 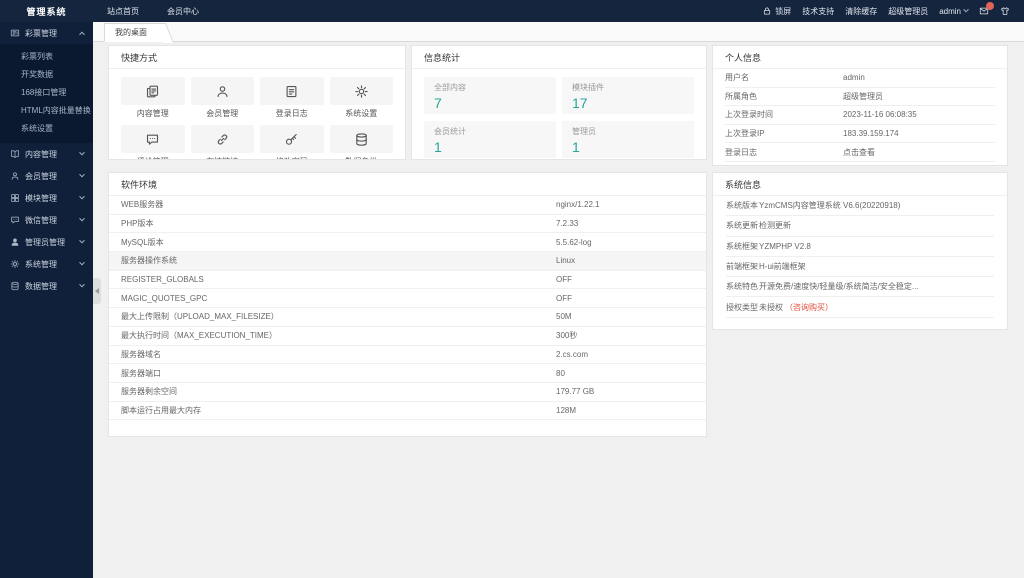 I want to click on topbar-link: 清除缓存, so click(x=861, y=11).